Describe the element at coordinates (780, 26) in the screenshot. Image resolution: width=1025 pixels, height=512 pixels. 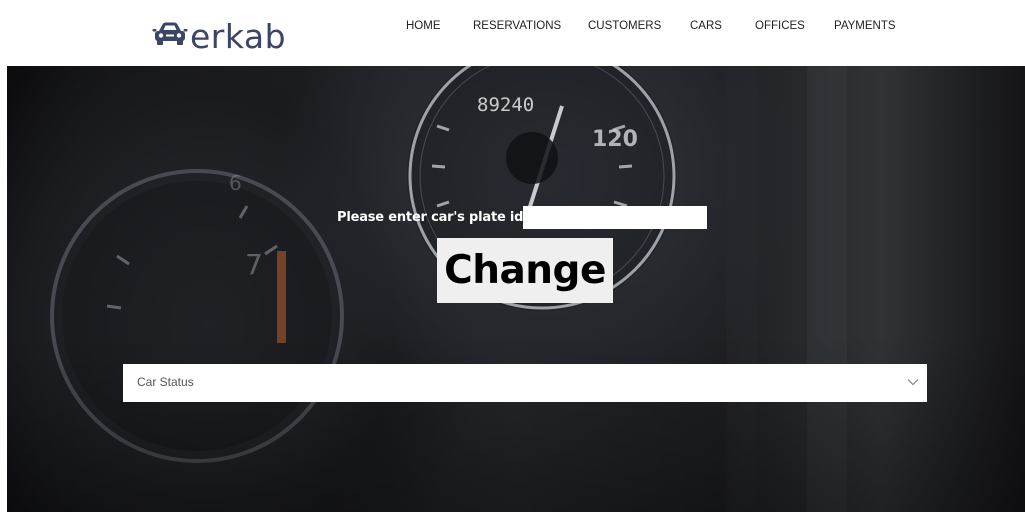
I see `nav-offices: OFFICES` at that location.